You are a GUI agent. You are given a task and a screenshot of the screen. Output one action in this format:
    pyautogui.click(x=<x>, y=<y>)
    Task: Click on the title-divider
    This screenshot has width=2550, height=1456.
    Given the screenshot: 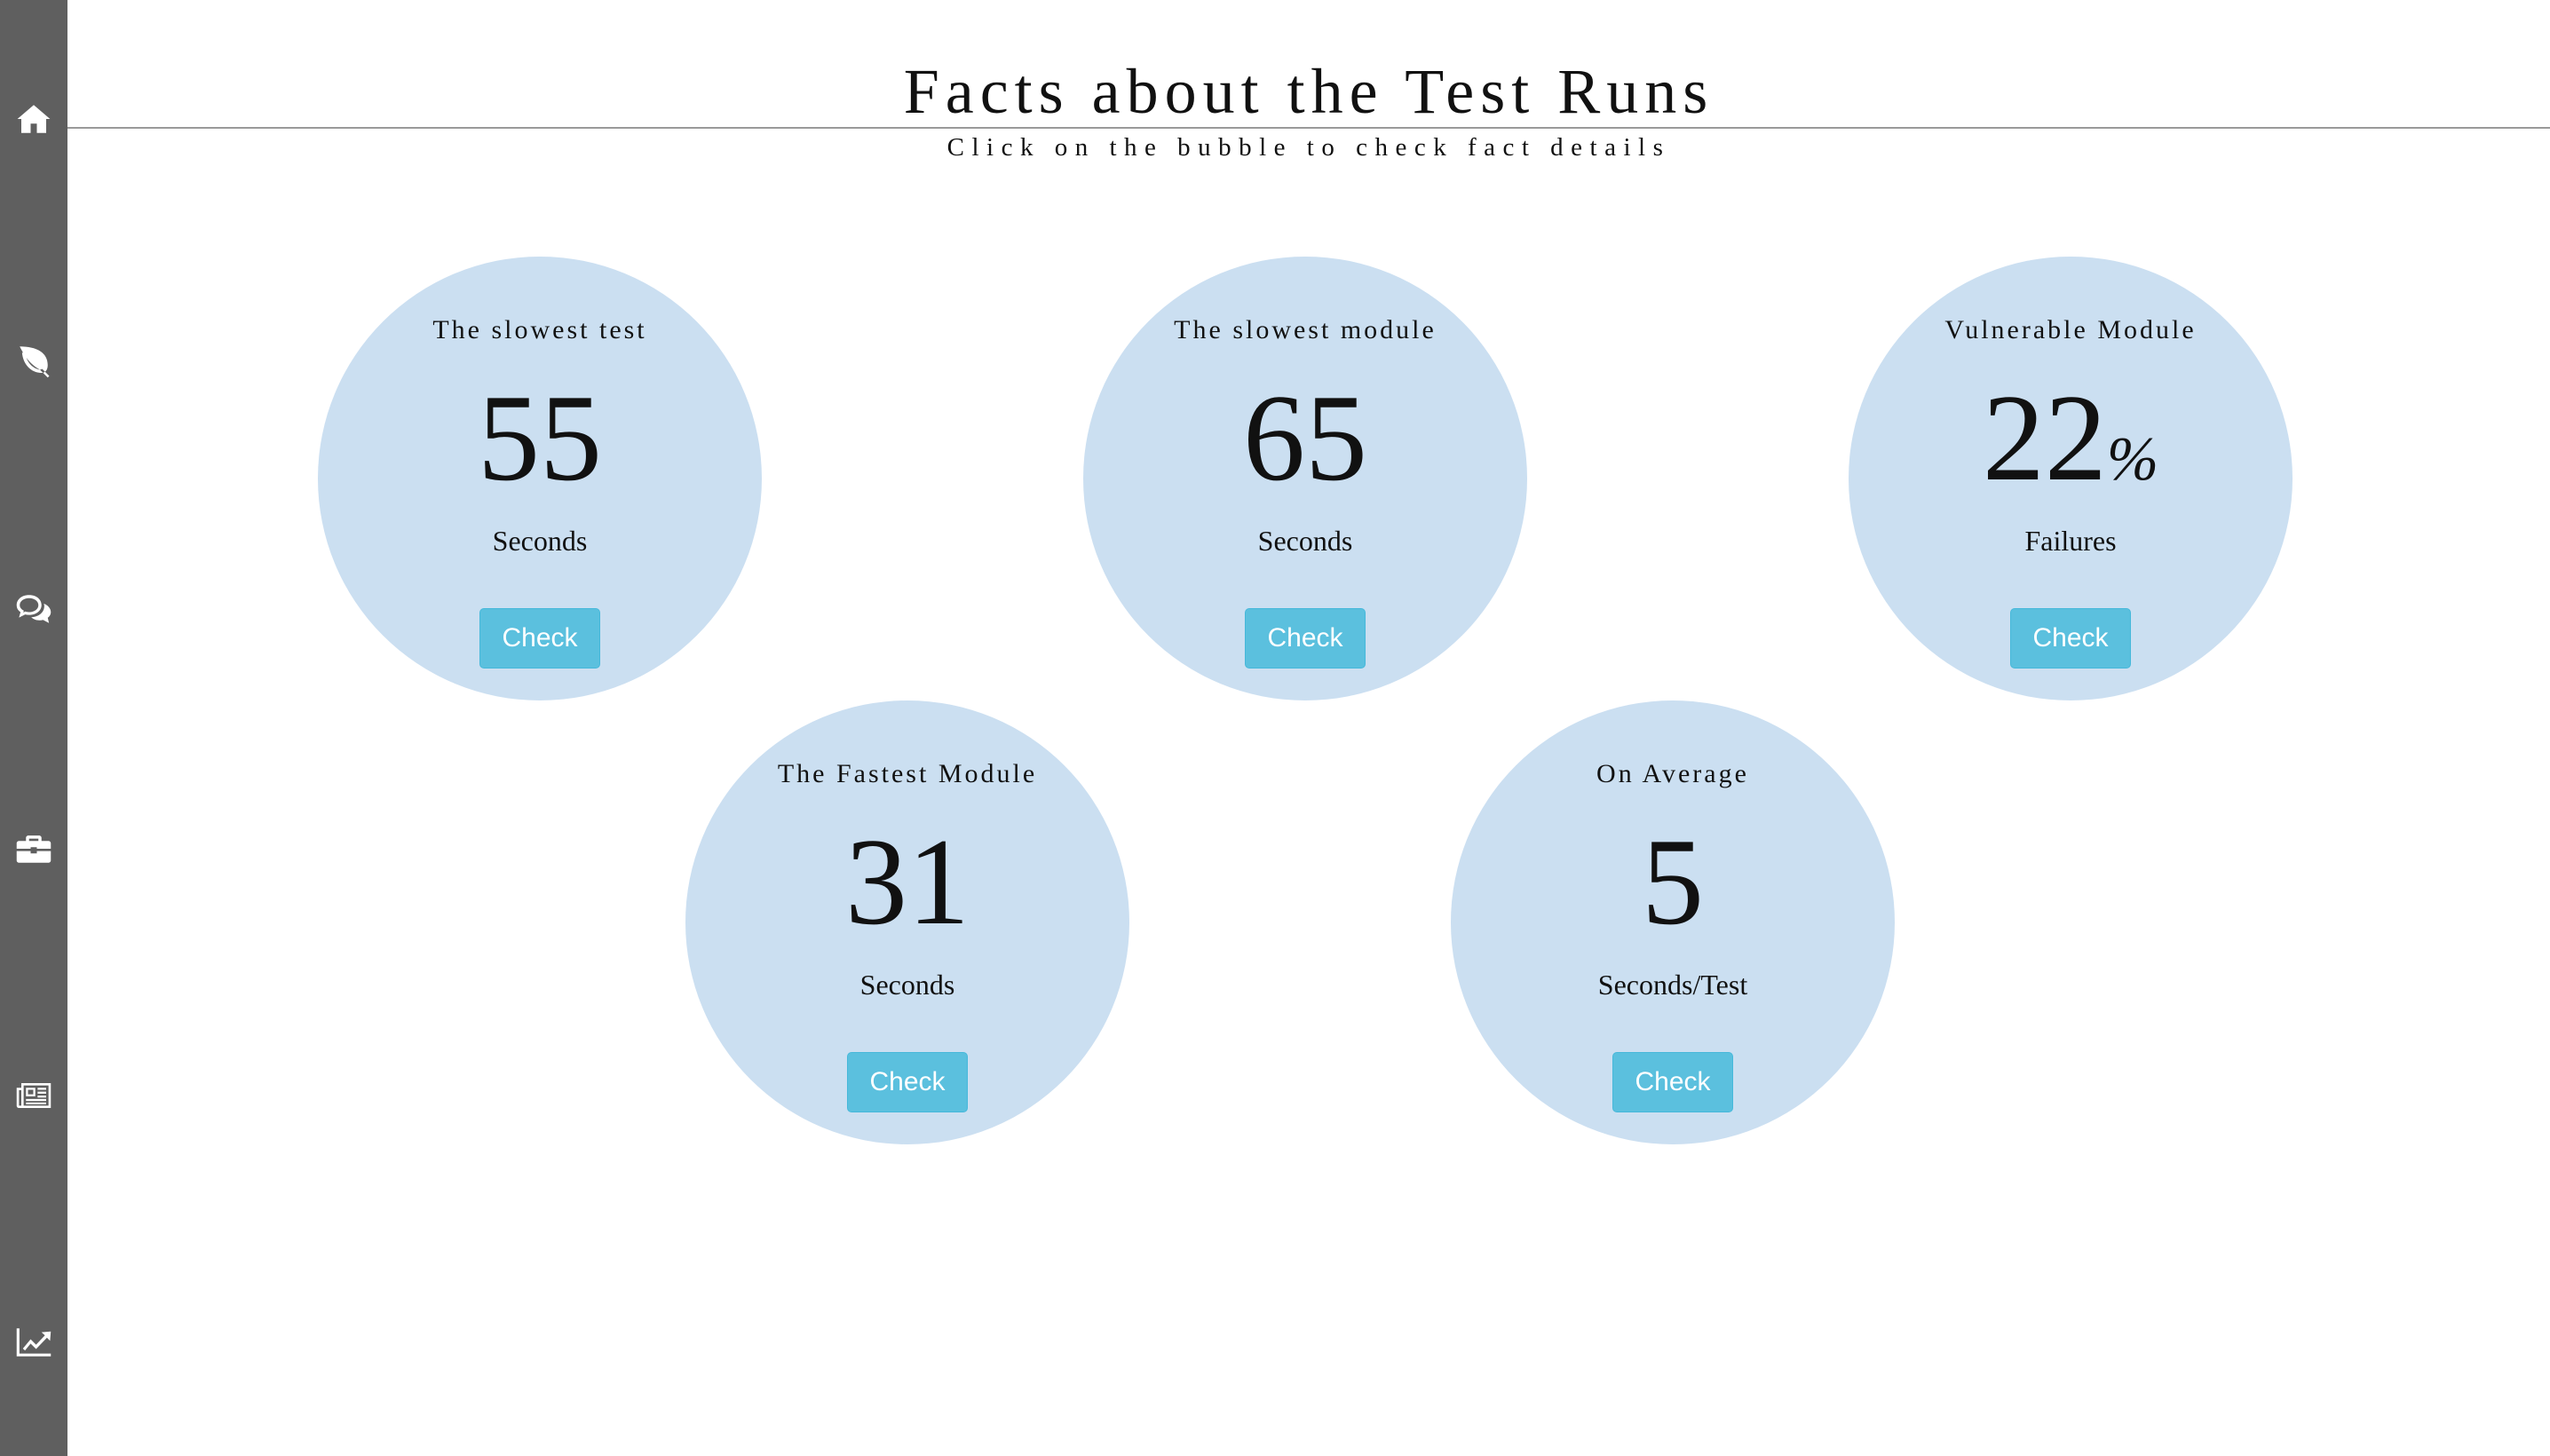 What is the action you would take?
    pyautogui.click(x=1308, y=128)
    